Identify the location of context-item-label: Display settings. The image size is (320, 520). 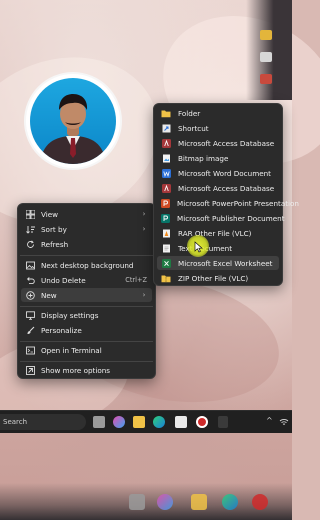
(70, 315).